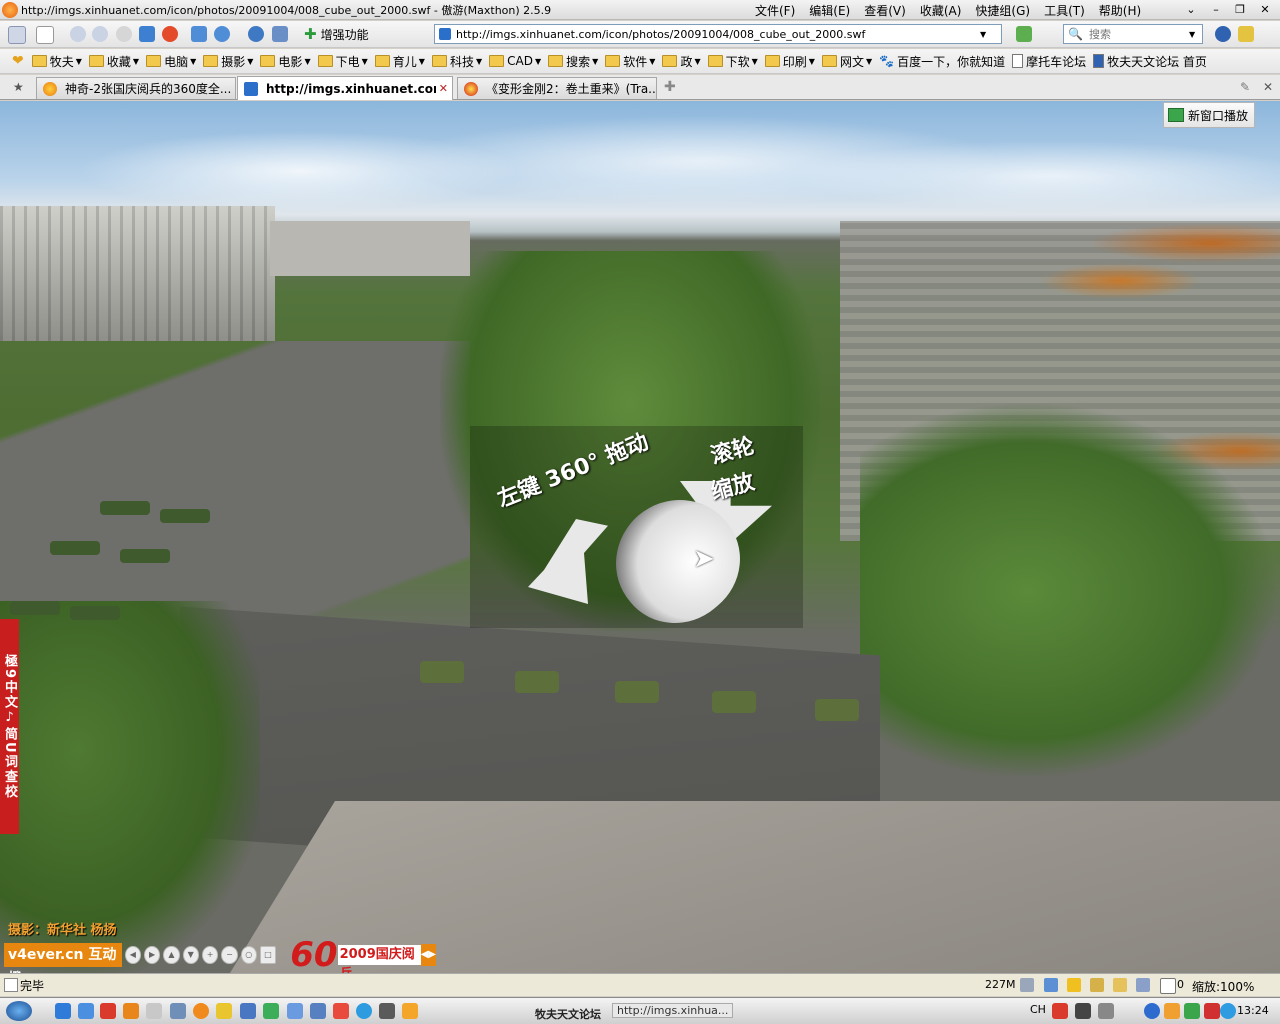 This screenshot has width=1280, height=1024. What do you see at coordinates (1000, 984) in the screenshot?
I see `memory-usage: 227M` at bounding box center [1000, 984].